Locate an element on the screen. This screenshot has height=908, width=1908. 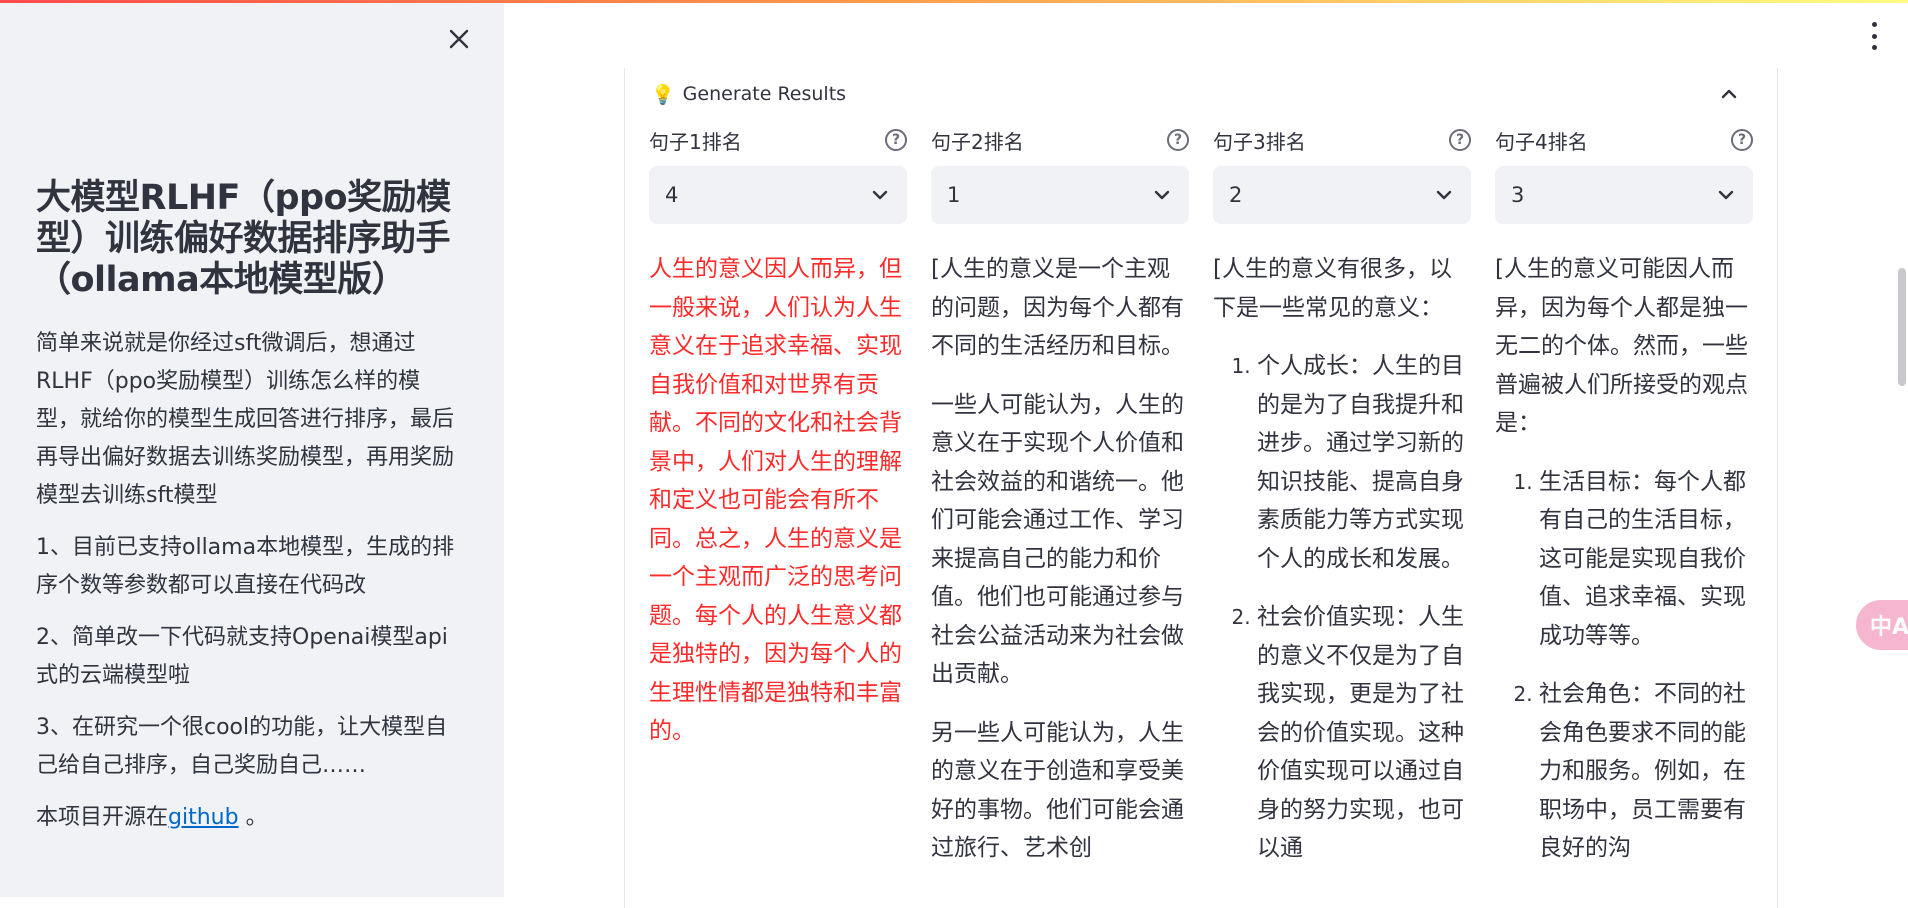
translate-button: 中A is located at coordinates (1882, 625).